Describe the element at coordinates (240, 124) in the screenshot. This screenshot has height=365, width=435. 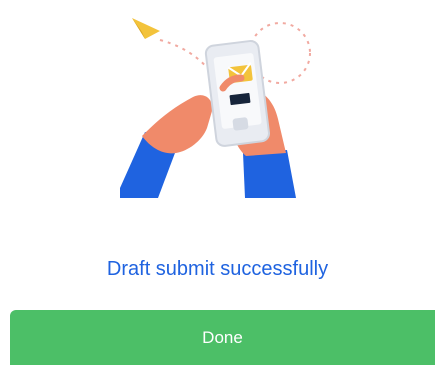
I see `phone-home-icon` at that location.